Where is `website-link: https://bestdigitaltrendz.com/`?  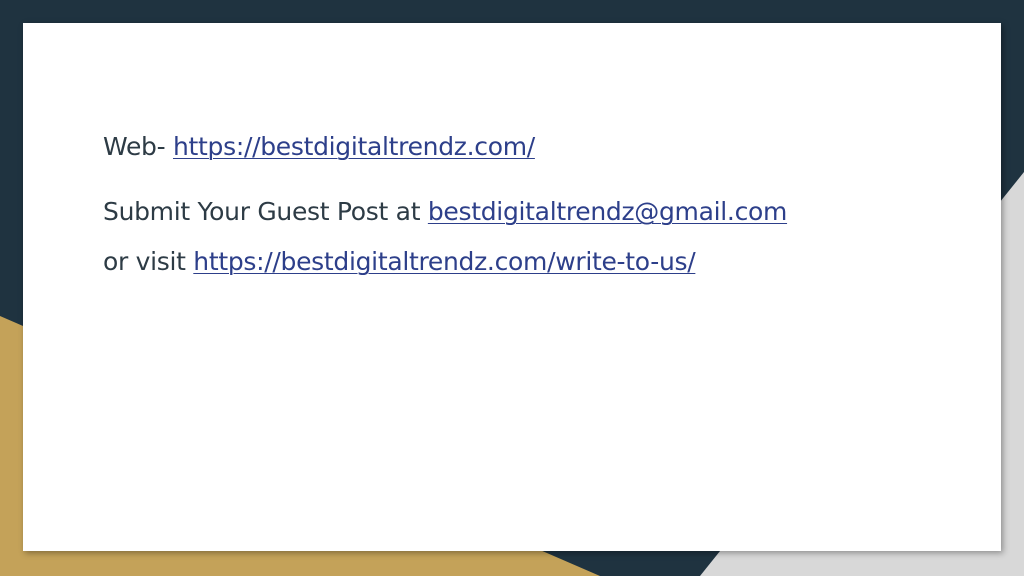
website-link: https://bestdigitaltrendz.com/ is located at coordinates (354, 146).